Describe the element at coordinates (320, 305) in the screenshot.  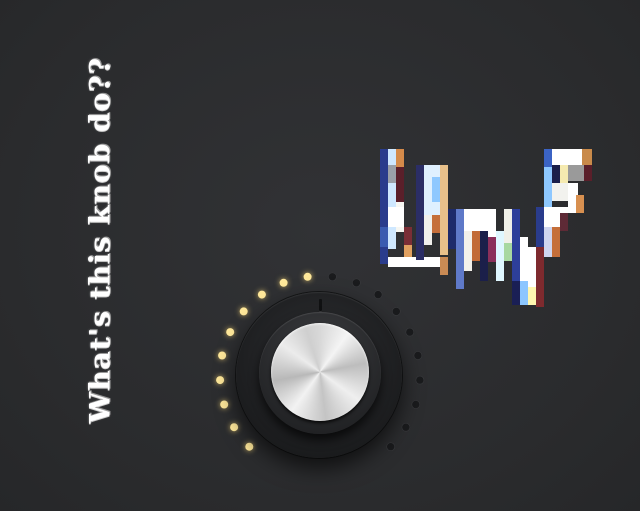
I see `knob-pointer-tick` at that location.